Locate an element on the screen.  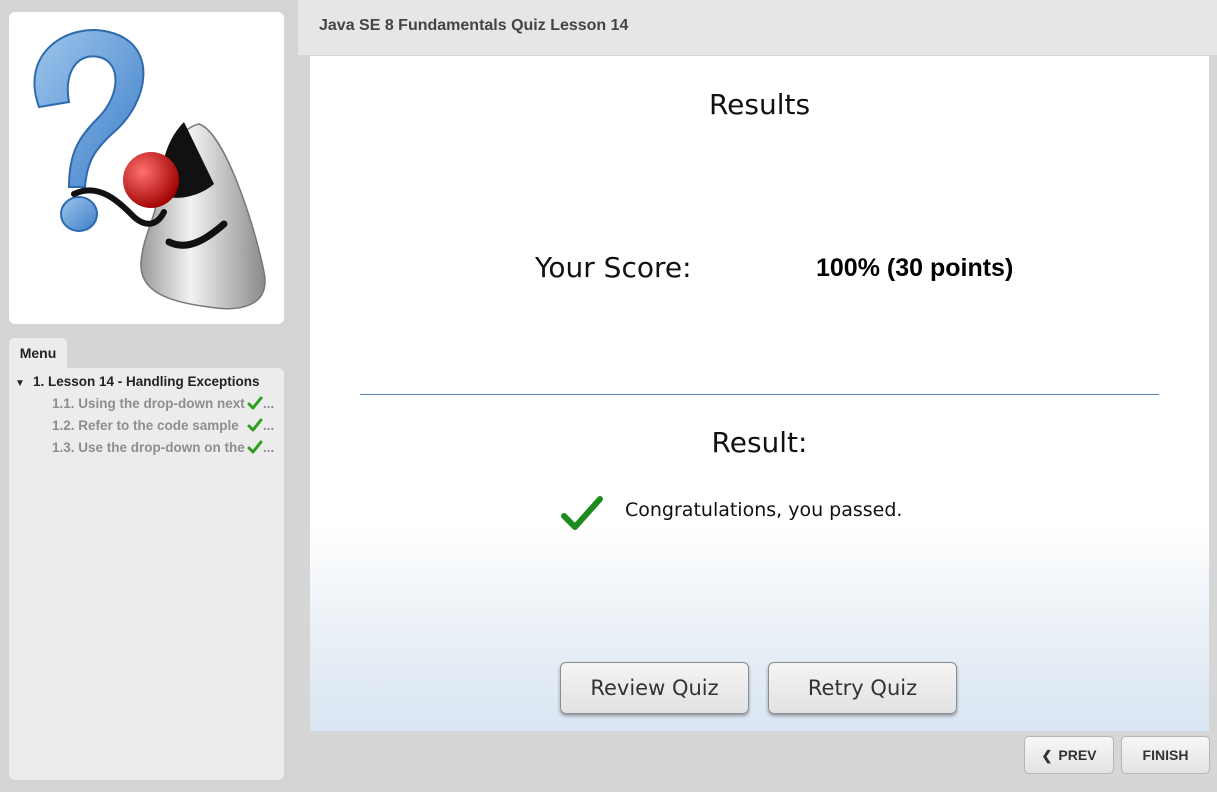
menu-item-label: 1.3. Use the drop-down on the is located at coordinates (148, 447).